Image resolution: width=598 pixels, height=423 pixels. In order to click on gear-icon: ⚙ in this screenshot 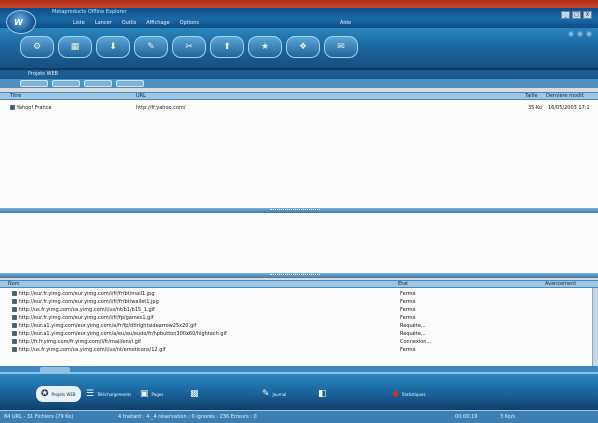, I will do `click(37, 47)`.